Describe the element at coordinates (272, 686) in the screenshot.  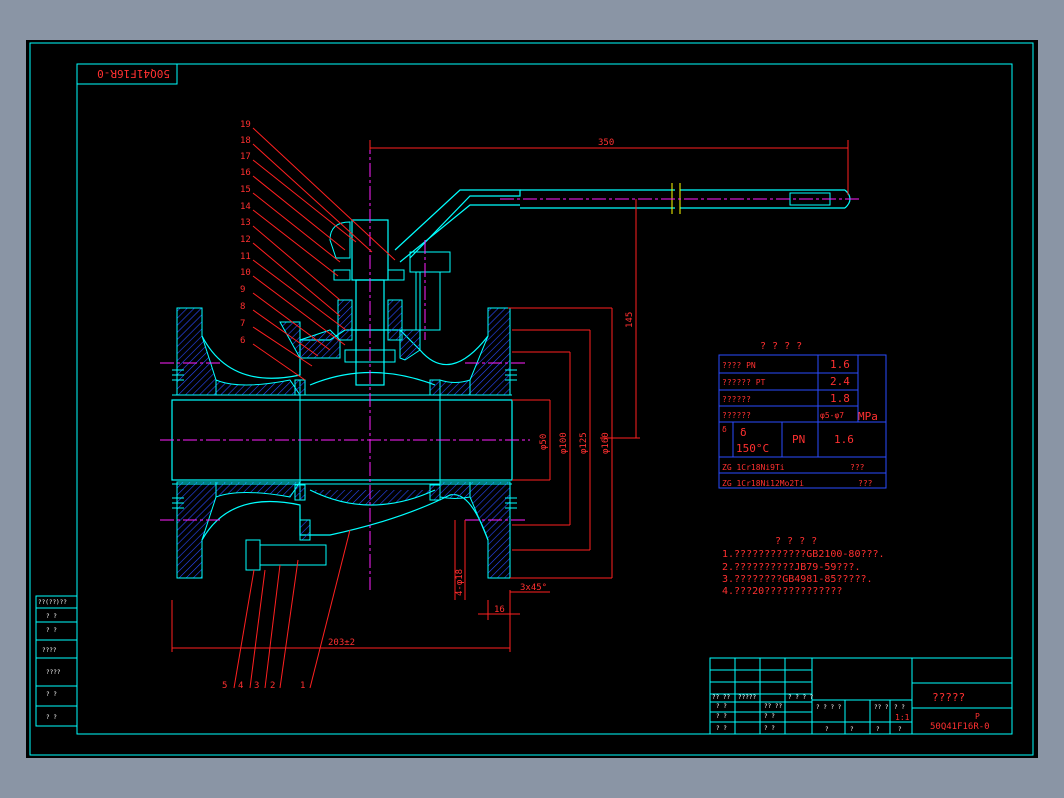
I see `svg-text: 2` at that location.